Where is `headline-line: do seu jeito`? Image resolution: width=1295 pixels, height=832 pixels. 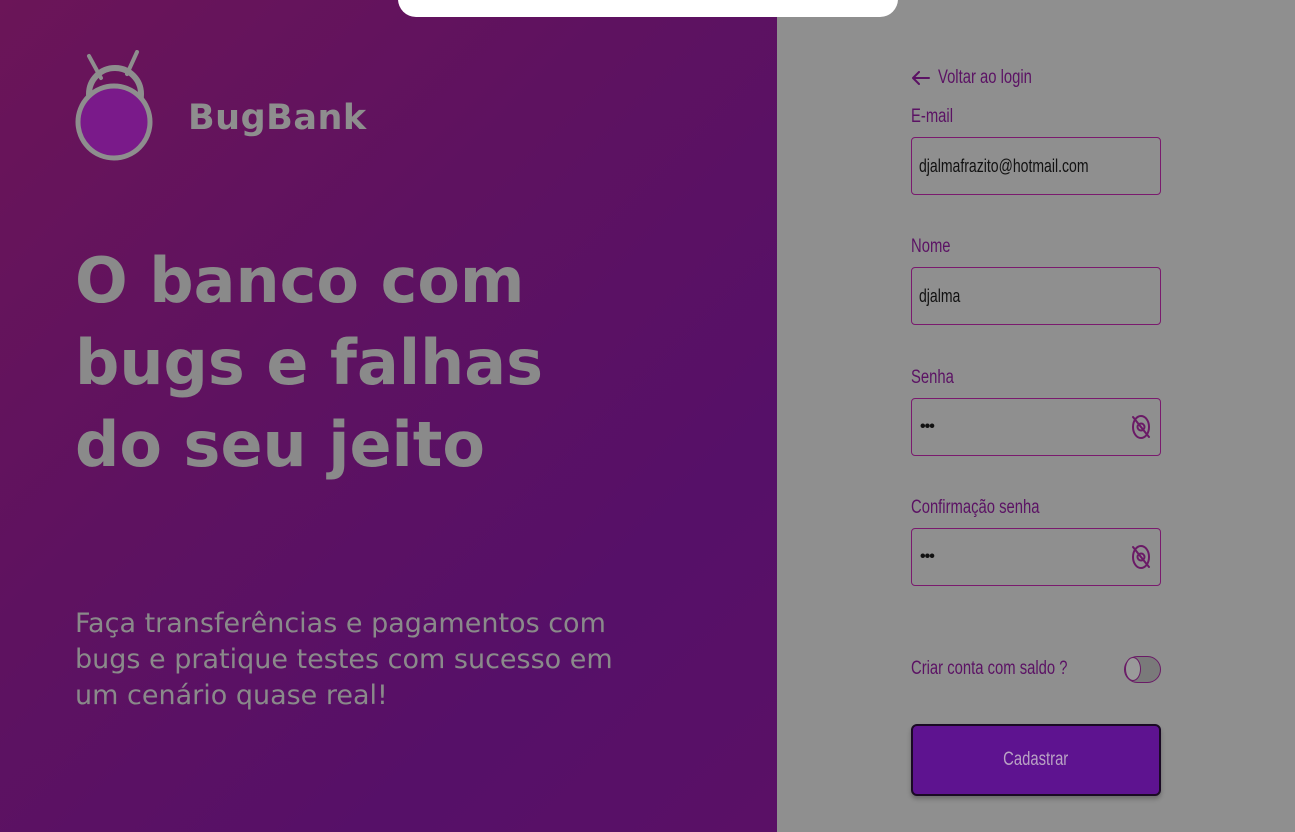
headline-line: do seu jeito is located at coordinates (280, 444).